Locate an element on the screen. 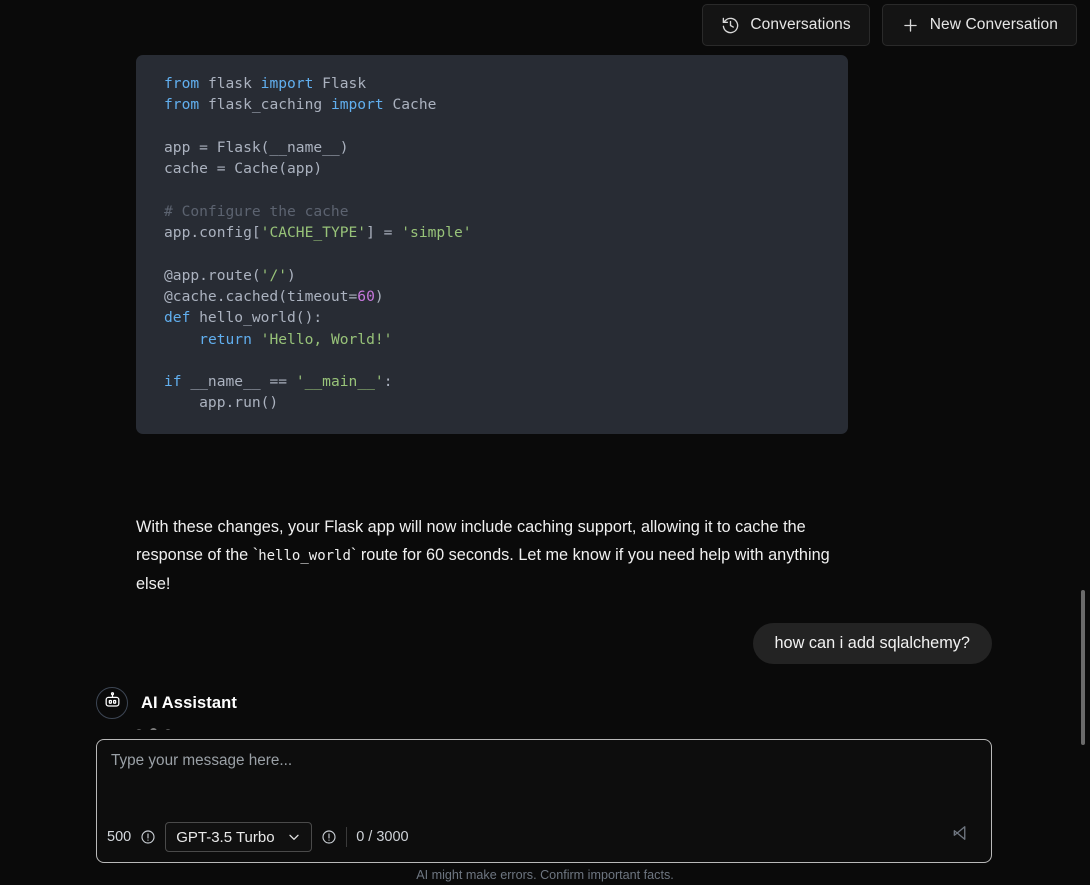  conversations-button: Conversations is located at coordinates (786, 25).